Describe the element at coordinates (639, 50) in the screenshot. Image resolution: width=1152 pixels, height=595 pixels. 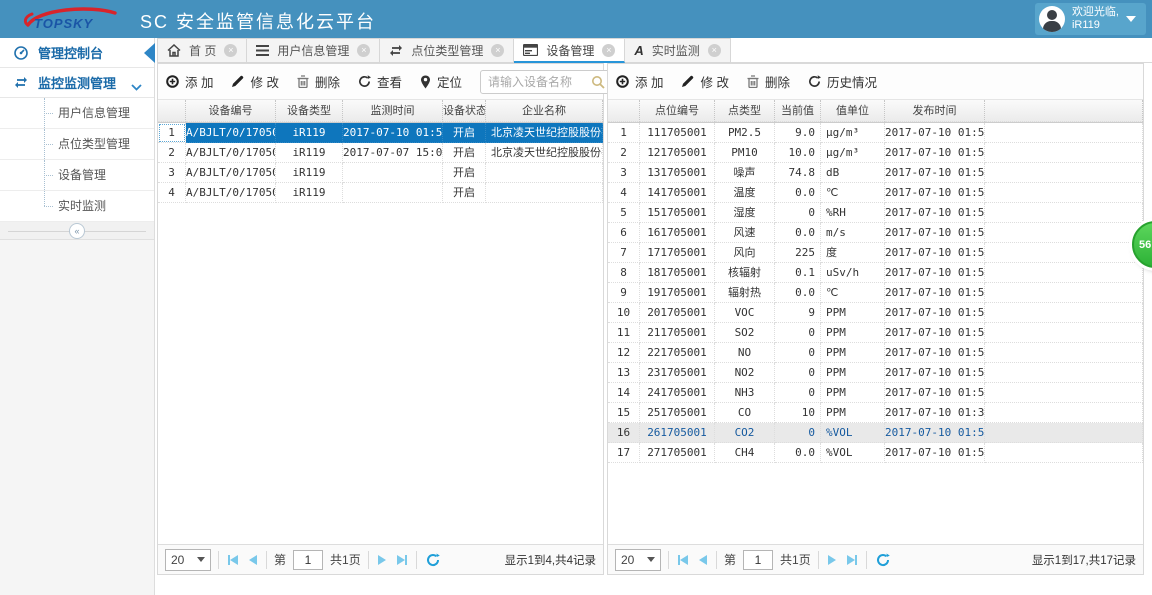
I see `letter-a-icon: A` at that location.